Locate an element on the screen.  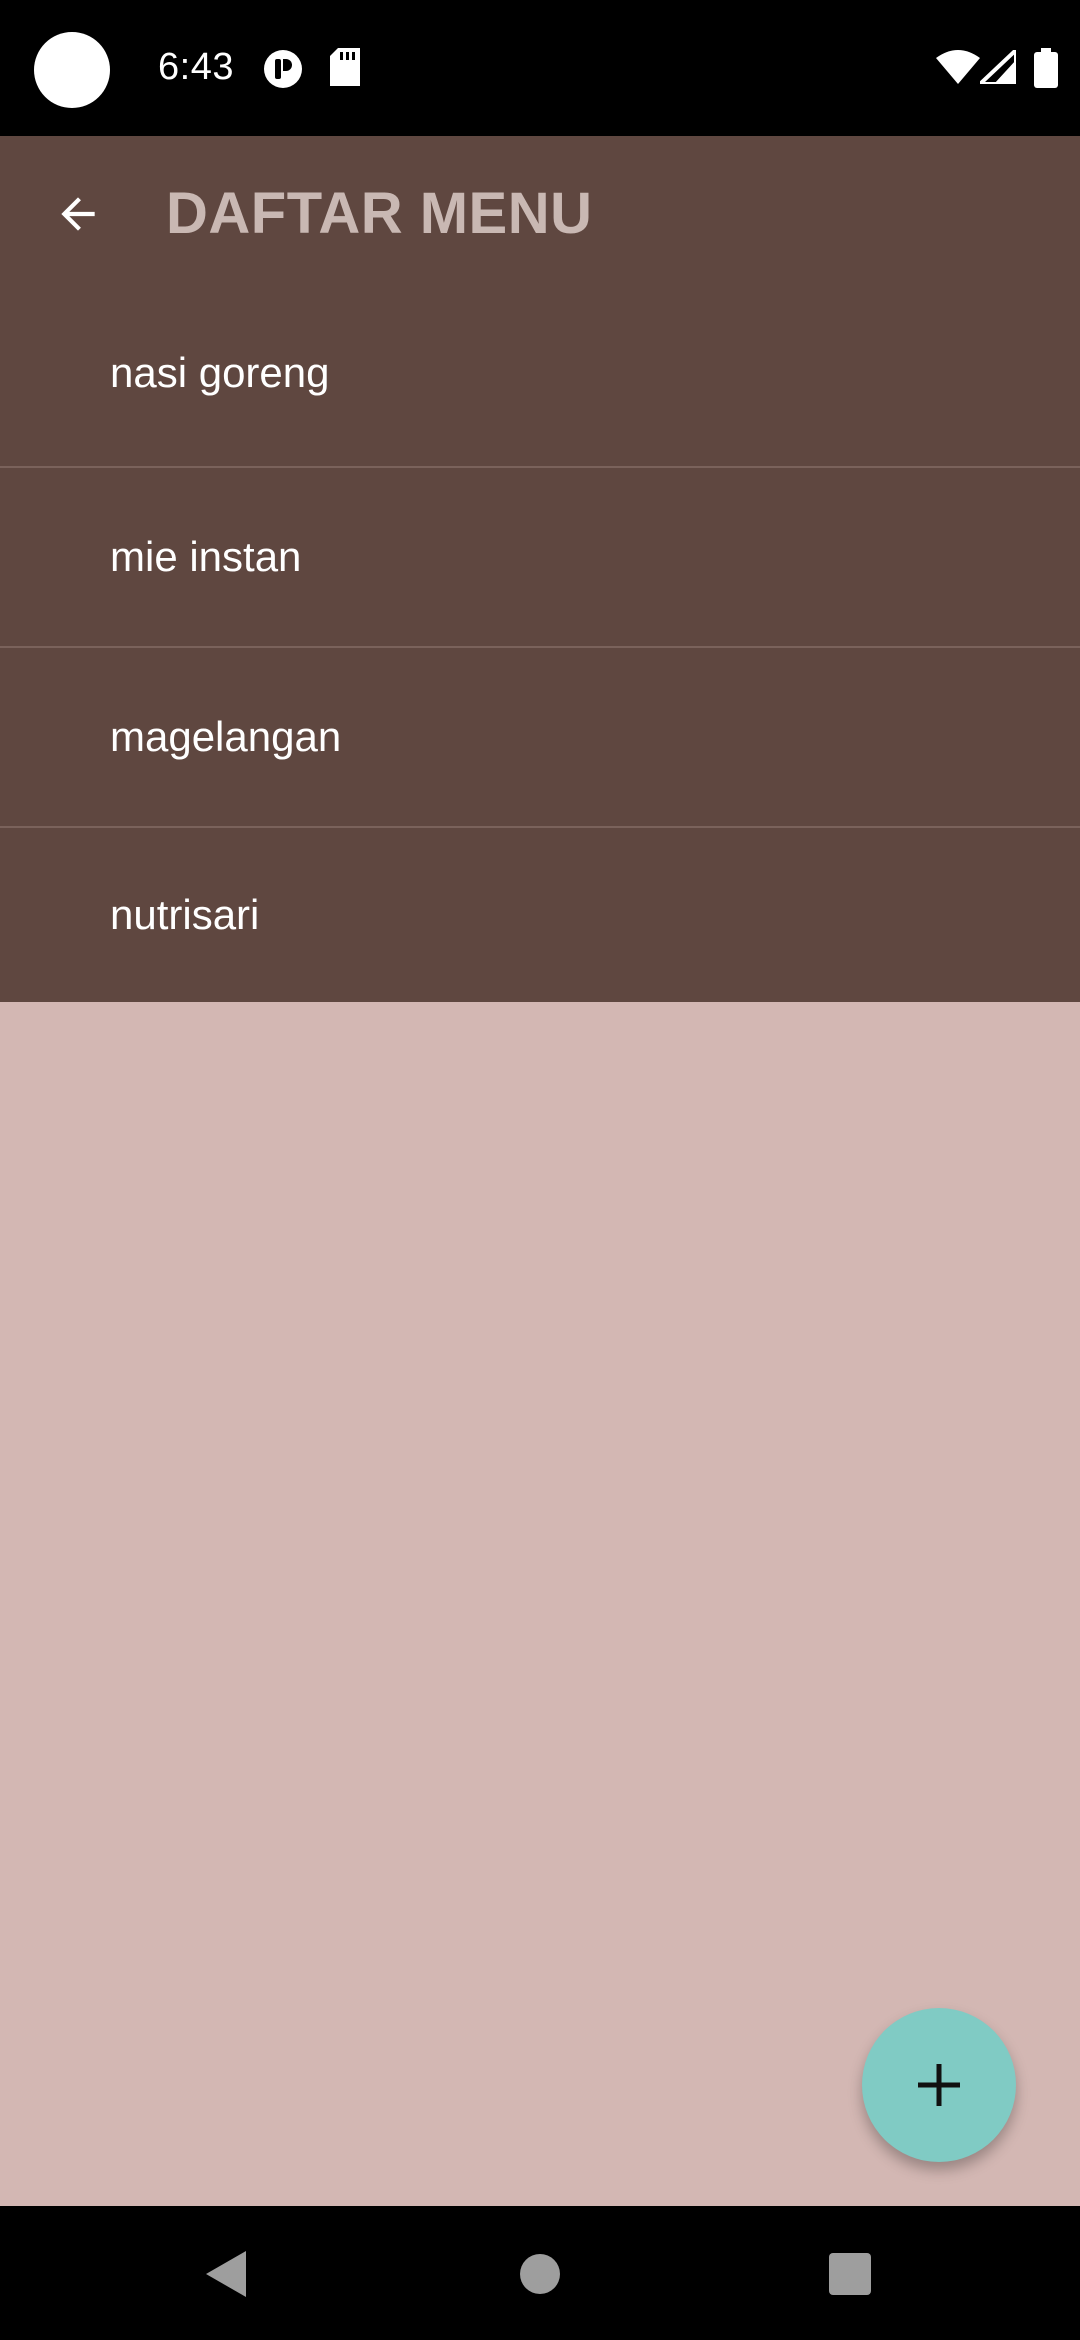
back-triangle-icon is located at coordinates (226, 2274).